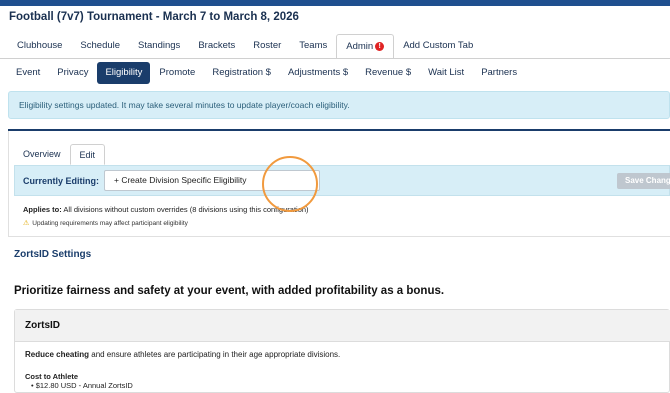 The width and height of the screenshot is (670, 393). I want to click on admin-tab-registration: Registration $, so click(241, 73).